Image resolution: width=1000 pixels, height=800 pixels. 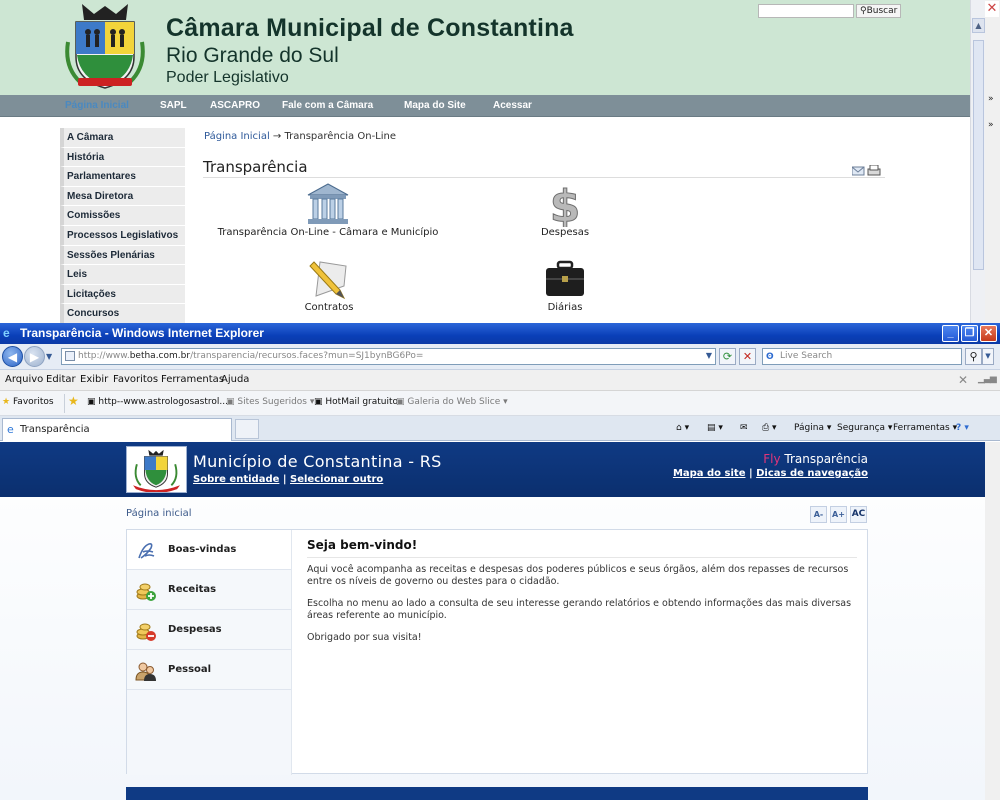 I want to click on menu-item-boas-vindas: Boas-vindas, so click(x=209, y=550).